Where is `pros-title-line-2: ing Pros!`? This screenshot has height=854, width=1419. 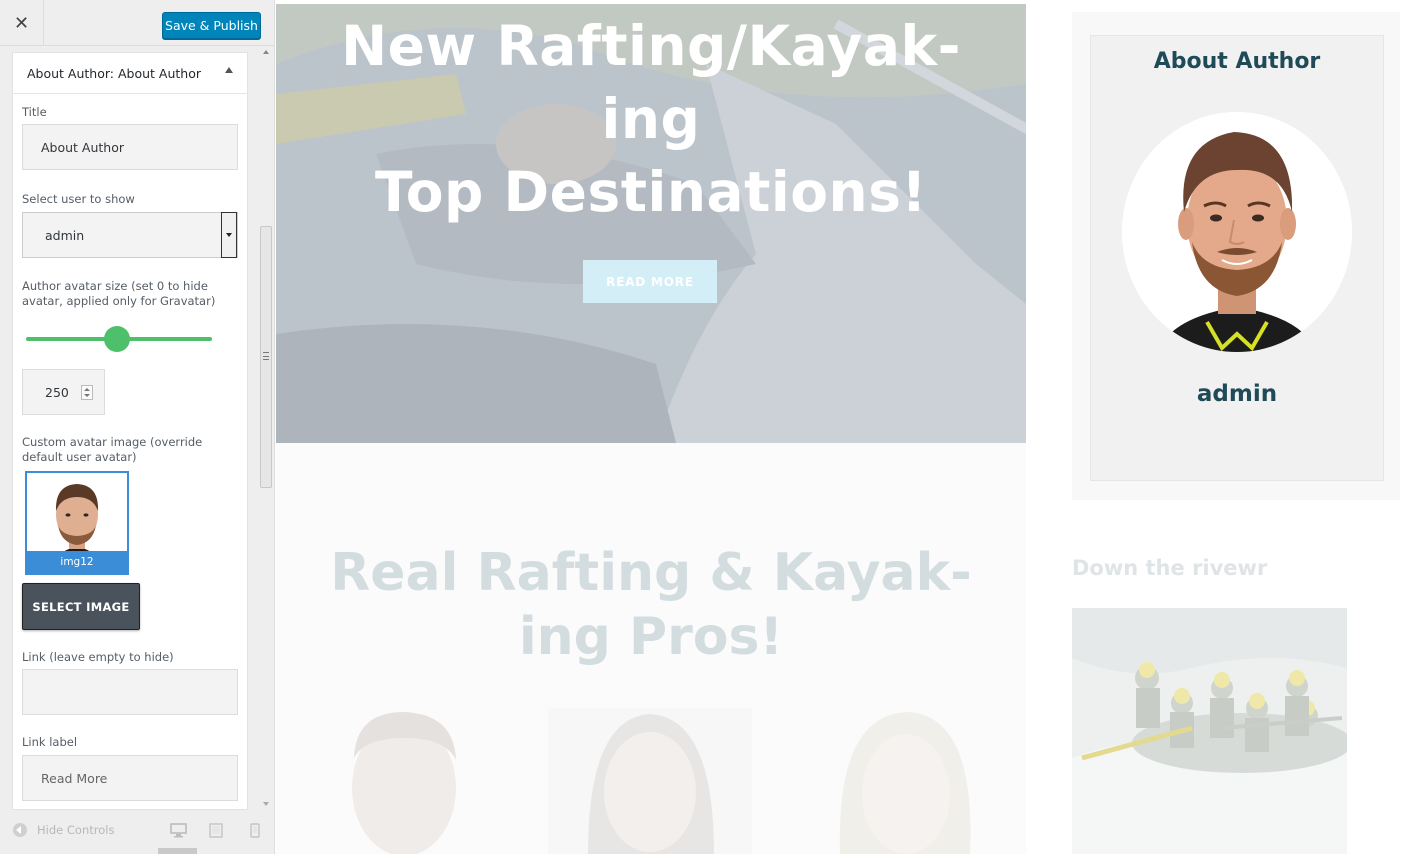
pros-title-line-2: ing Pros! is located at coordinates (651, 637).